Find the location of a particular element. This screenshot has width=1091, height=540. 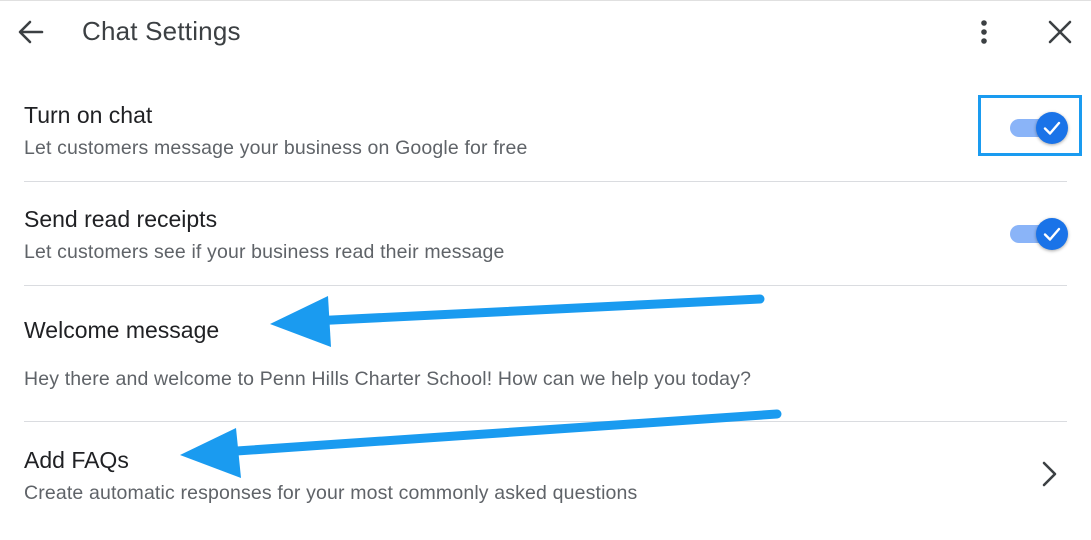

close-icon is located at coordinates (1060, 32).